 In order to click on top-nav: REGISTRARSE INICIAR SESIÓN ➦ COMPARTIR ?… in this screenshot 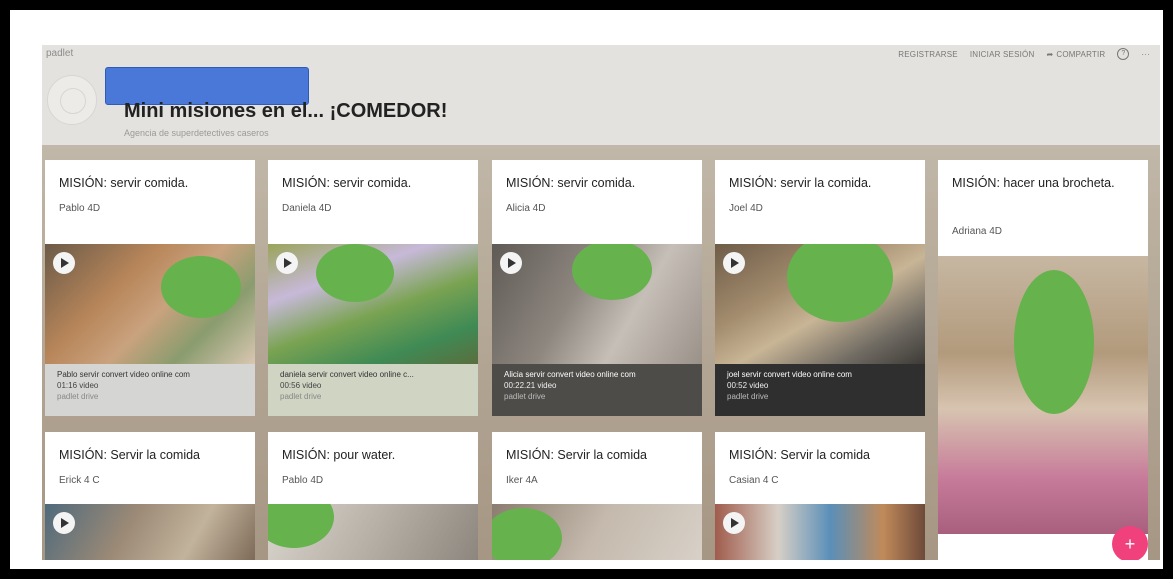, I will do `click(1024, 54)`.